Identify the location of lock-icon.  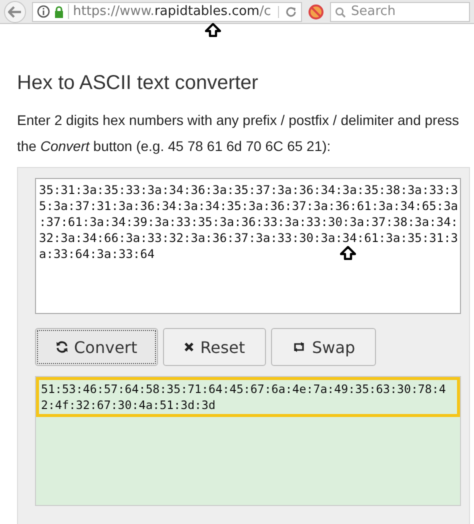
(59, 12).